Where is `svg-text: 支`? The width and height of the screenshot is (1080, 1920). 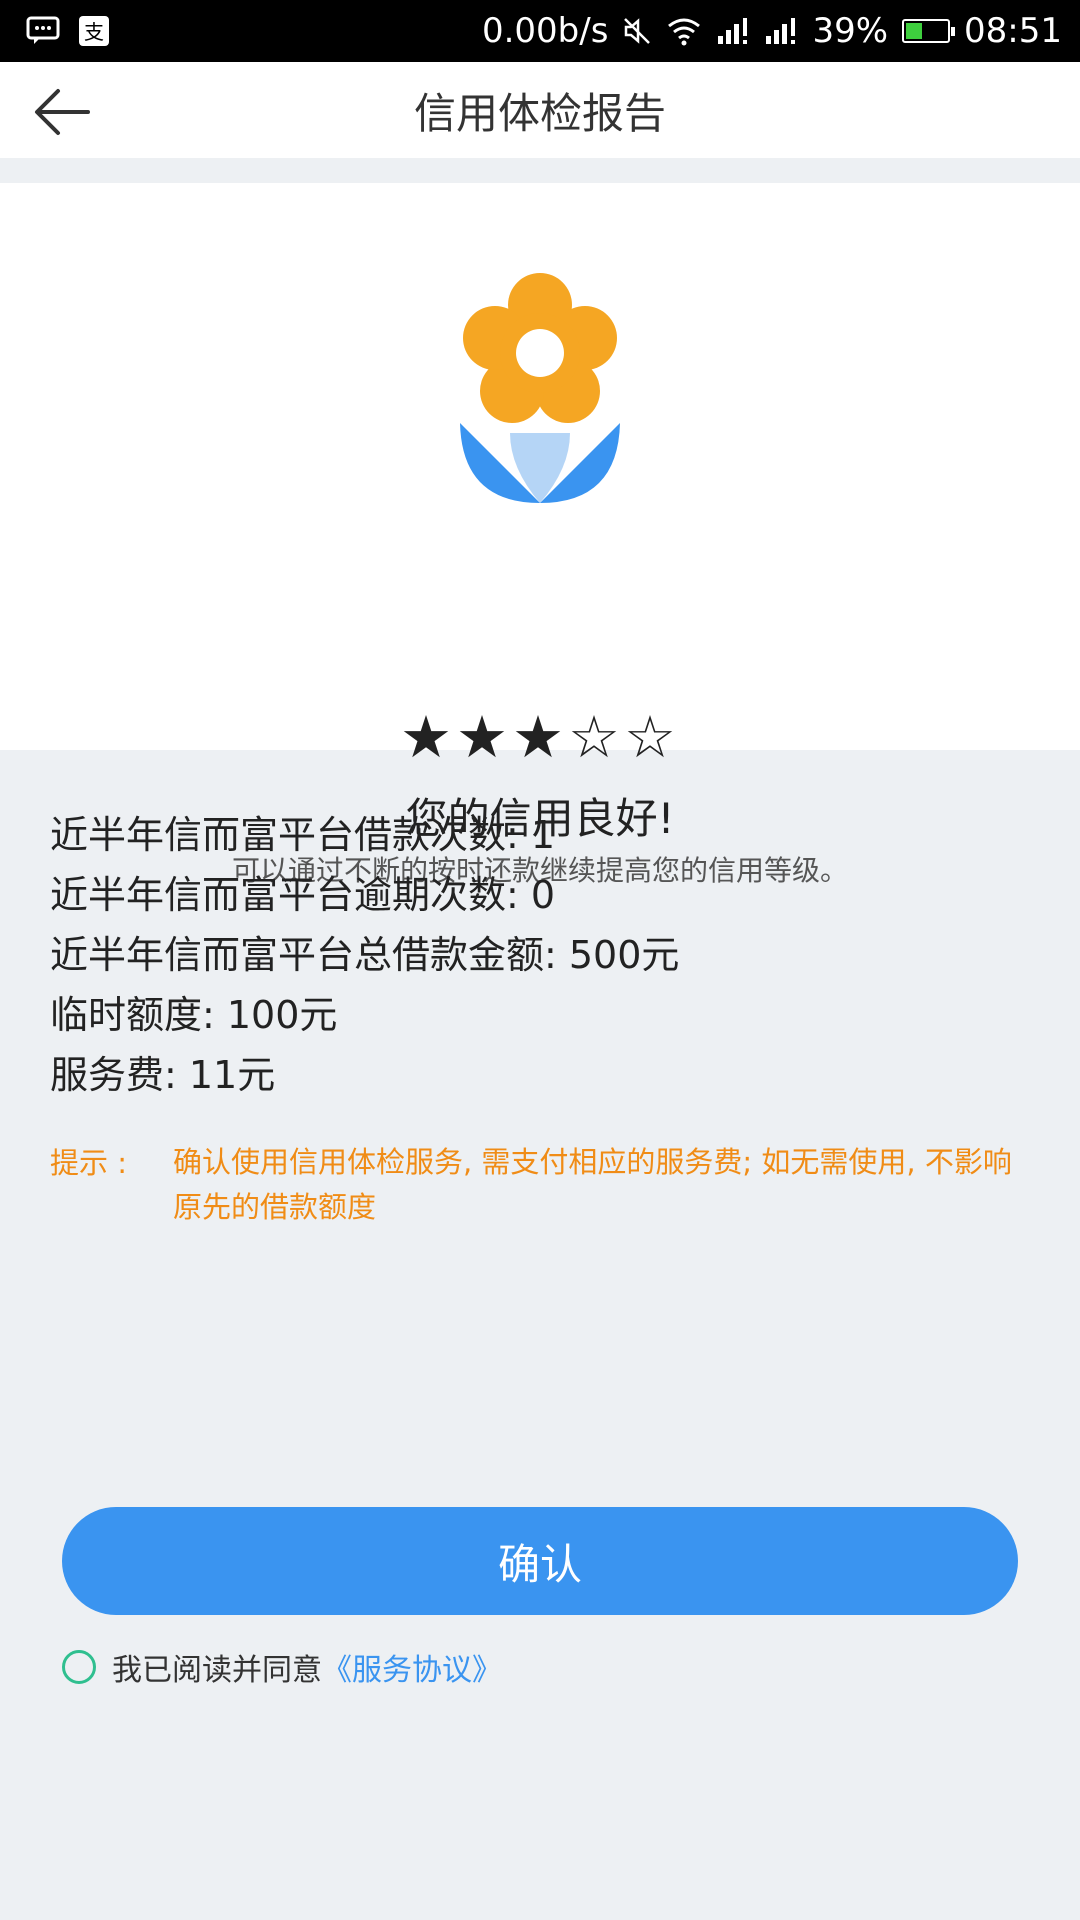
svg-text: 支 is located at coordinates (94, 32).